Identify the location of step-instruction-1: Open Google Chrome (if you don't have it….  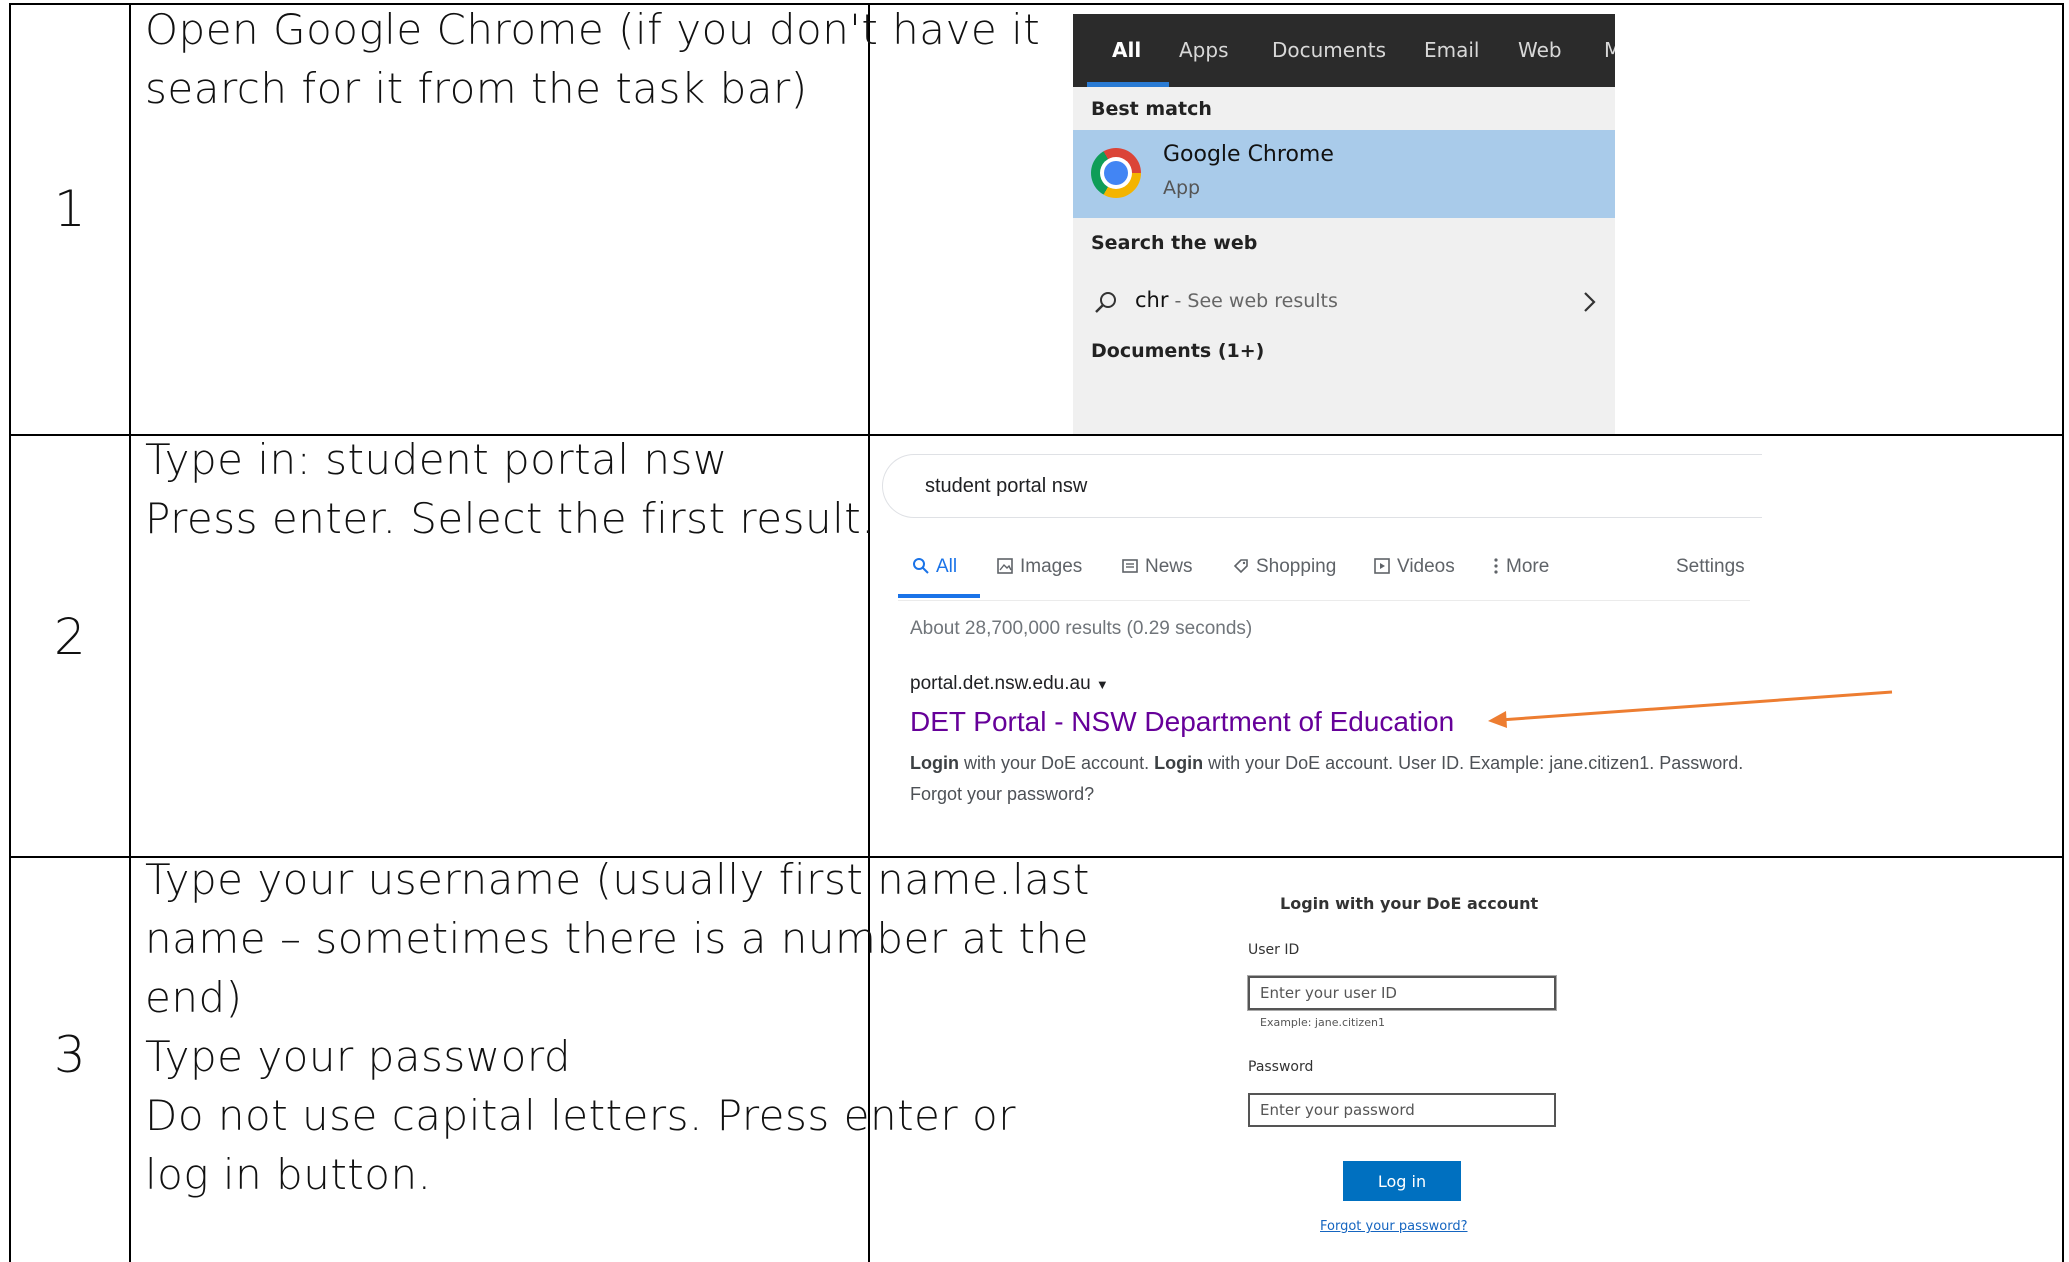
(593, 59).